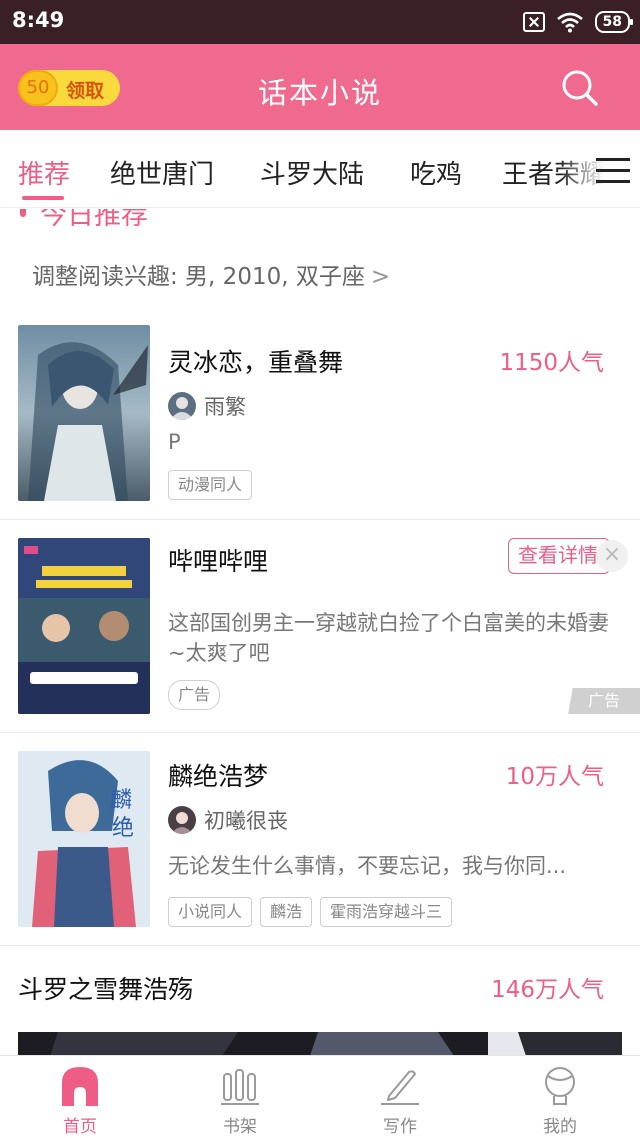  What do you see at coordinates (600, 701) in the screenshot?
I see `ad-mark: 广告` at bounding box center [600, 701].